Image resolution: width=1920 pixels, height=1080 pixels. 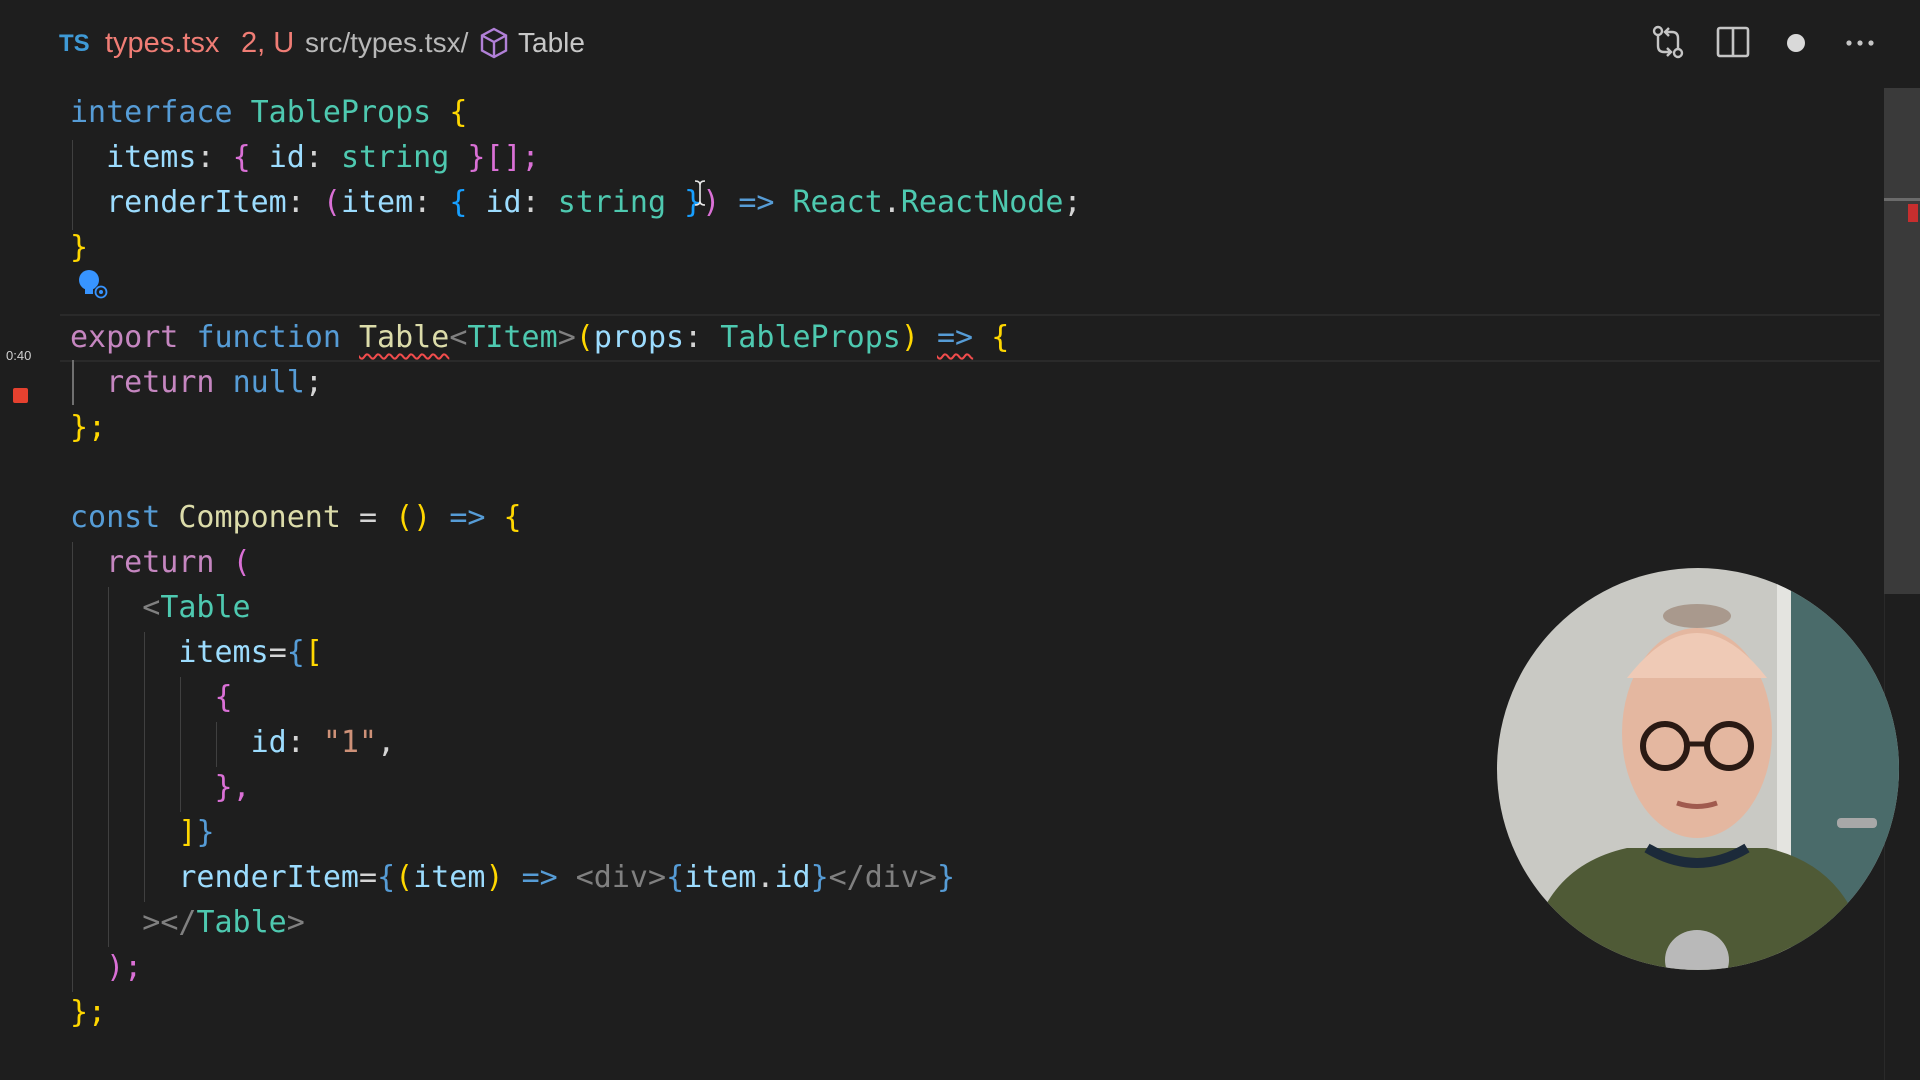 I want to click on code-token: =, so click(x=368, y=877).